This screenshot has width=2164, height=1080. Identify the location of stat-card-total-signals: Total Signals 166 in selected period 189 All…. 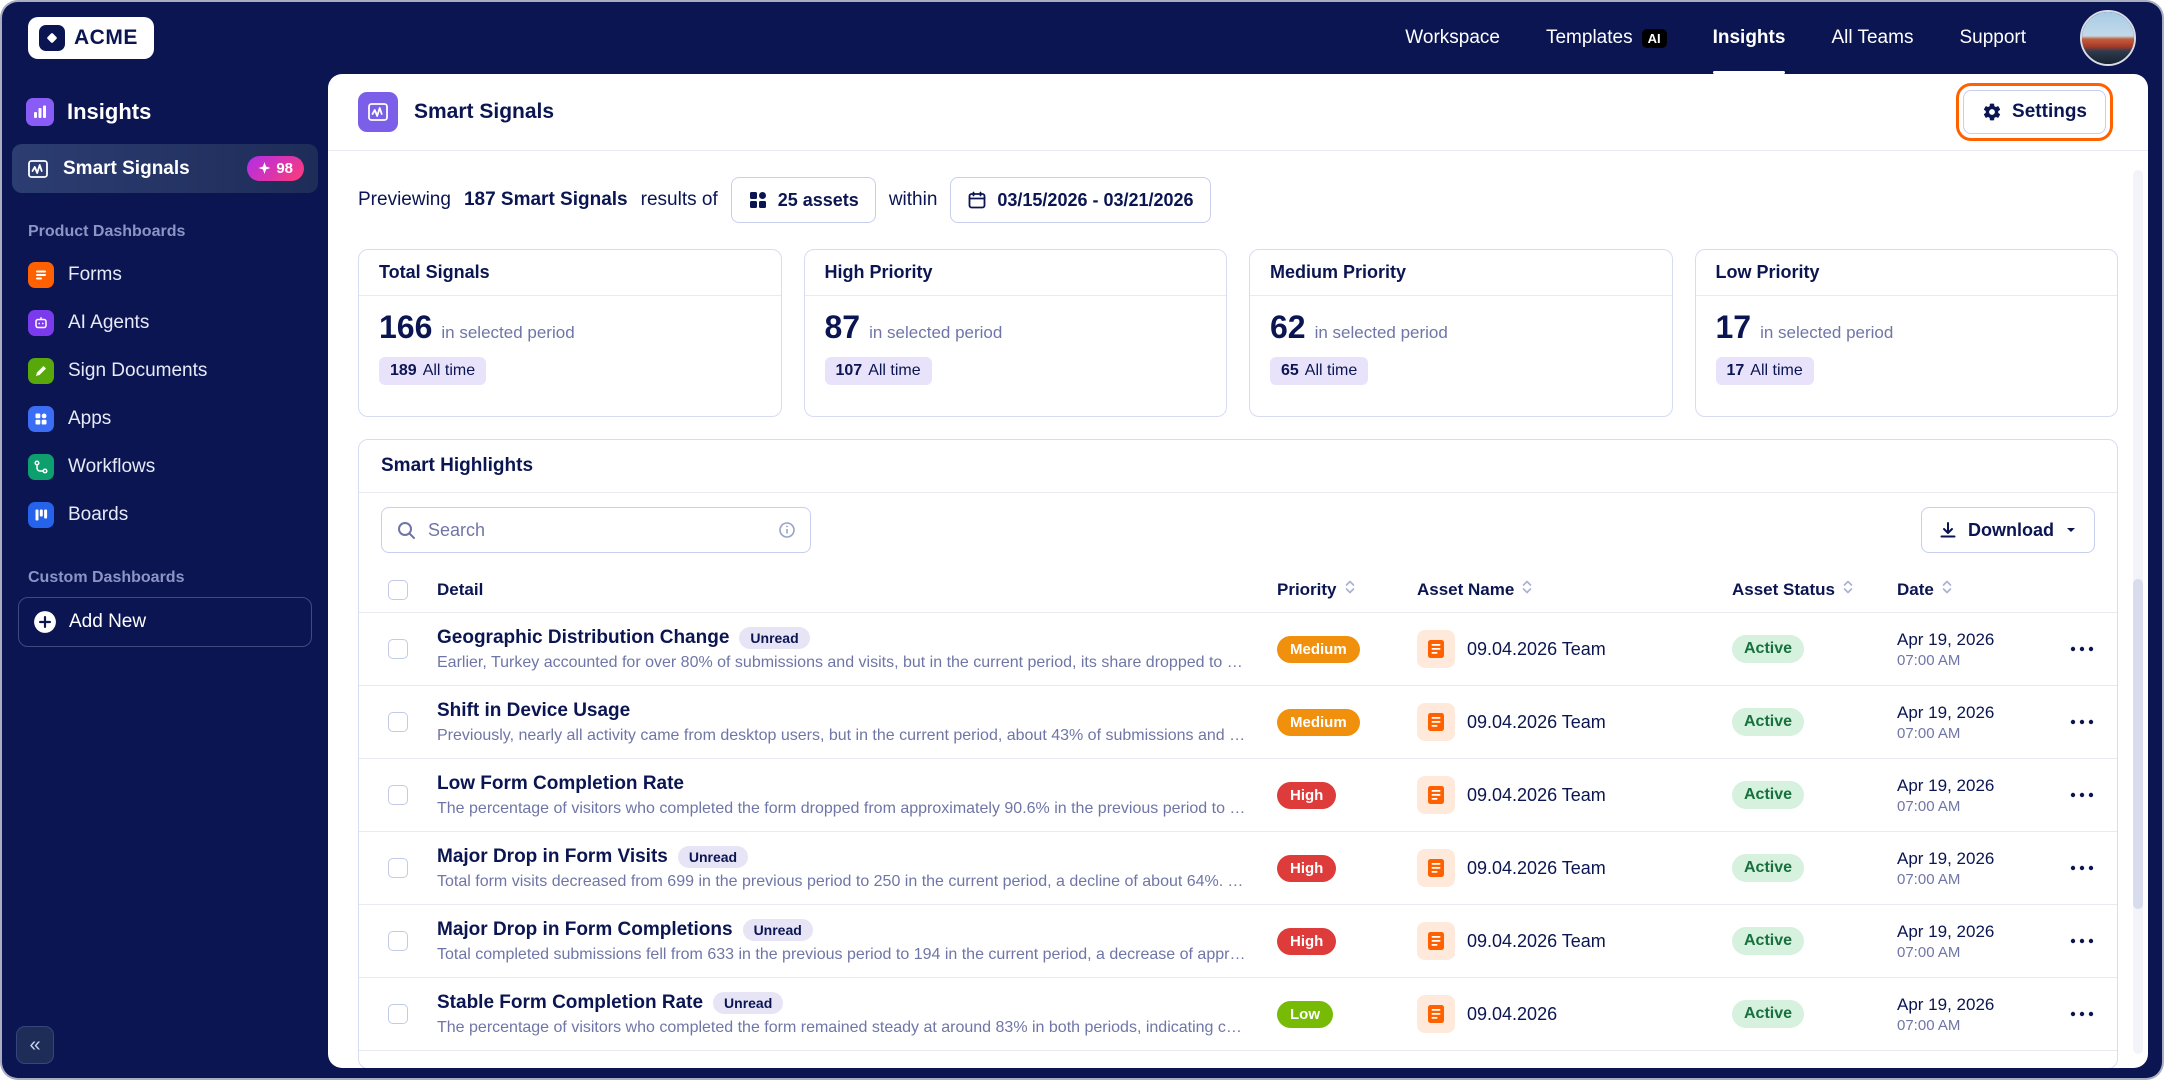
(570, 333).